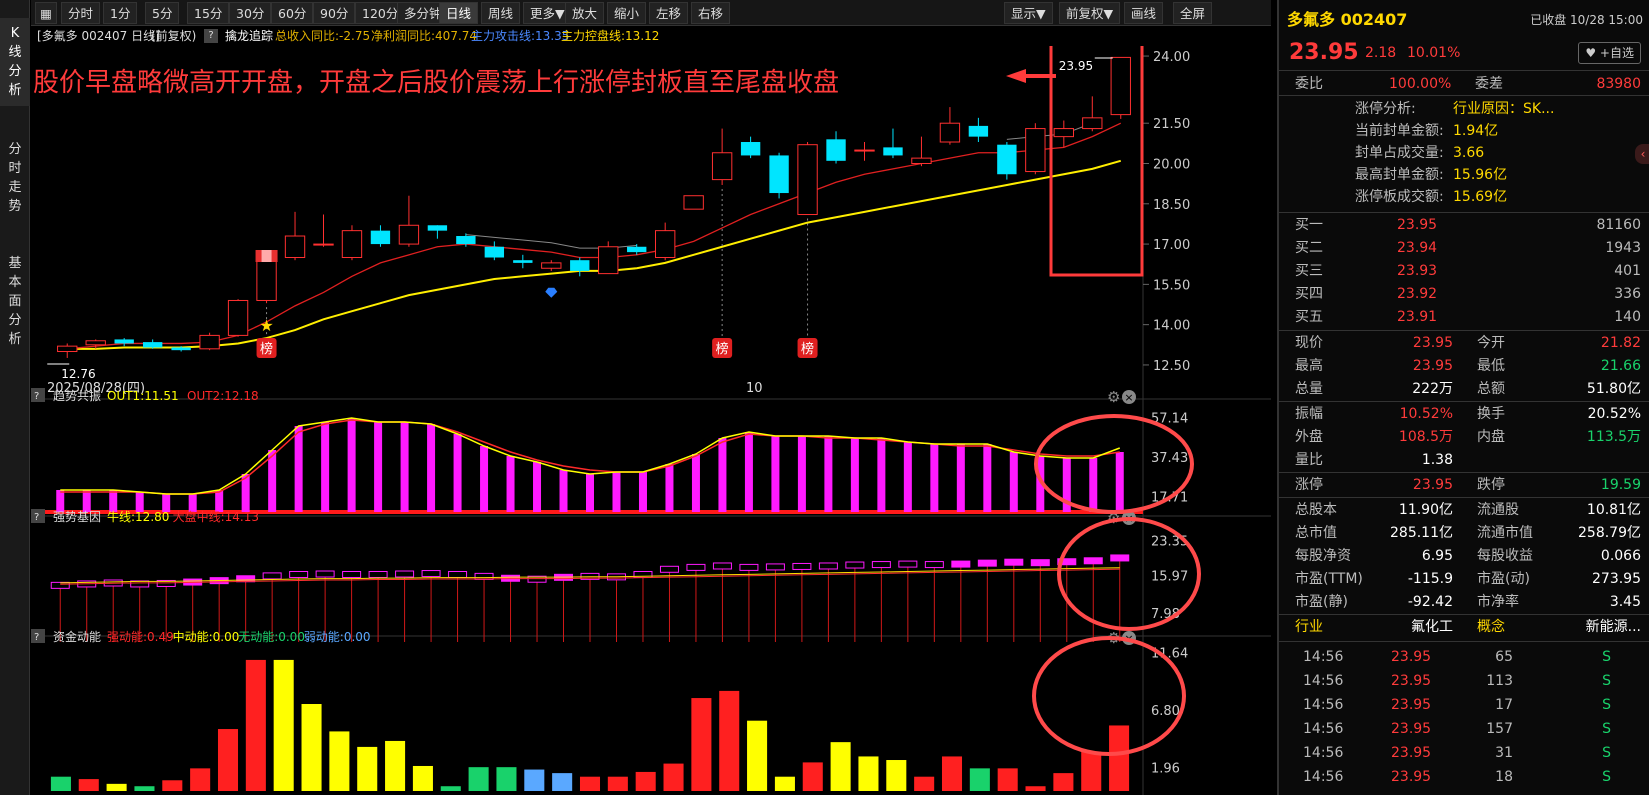  What do you see at coordinates (1171, 205) in the screenshot?
I see `y-tick-label: 18.50` at bounding box center [1171, 205].